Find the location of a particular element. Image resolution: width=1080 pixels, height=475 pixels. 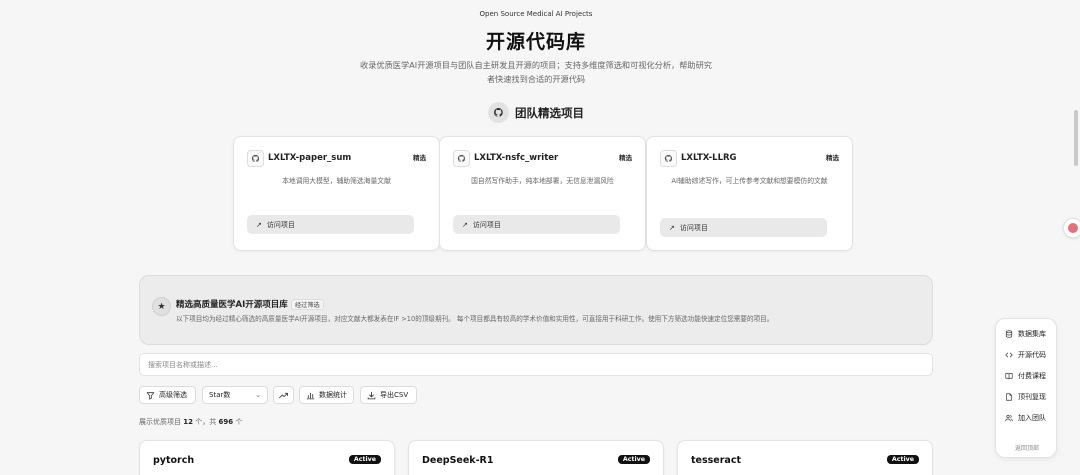

sidenav-item-courses: 付费课程 is located at coordinates (1025, 376).